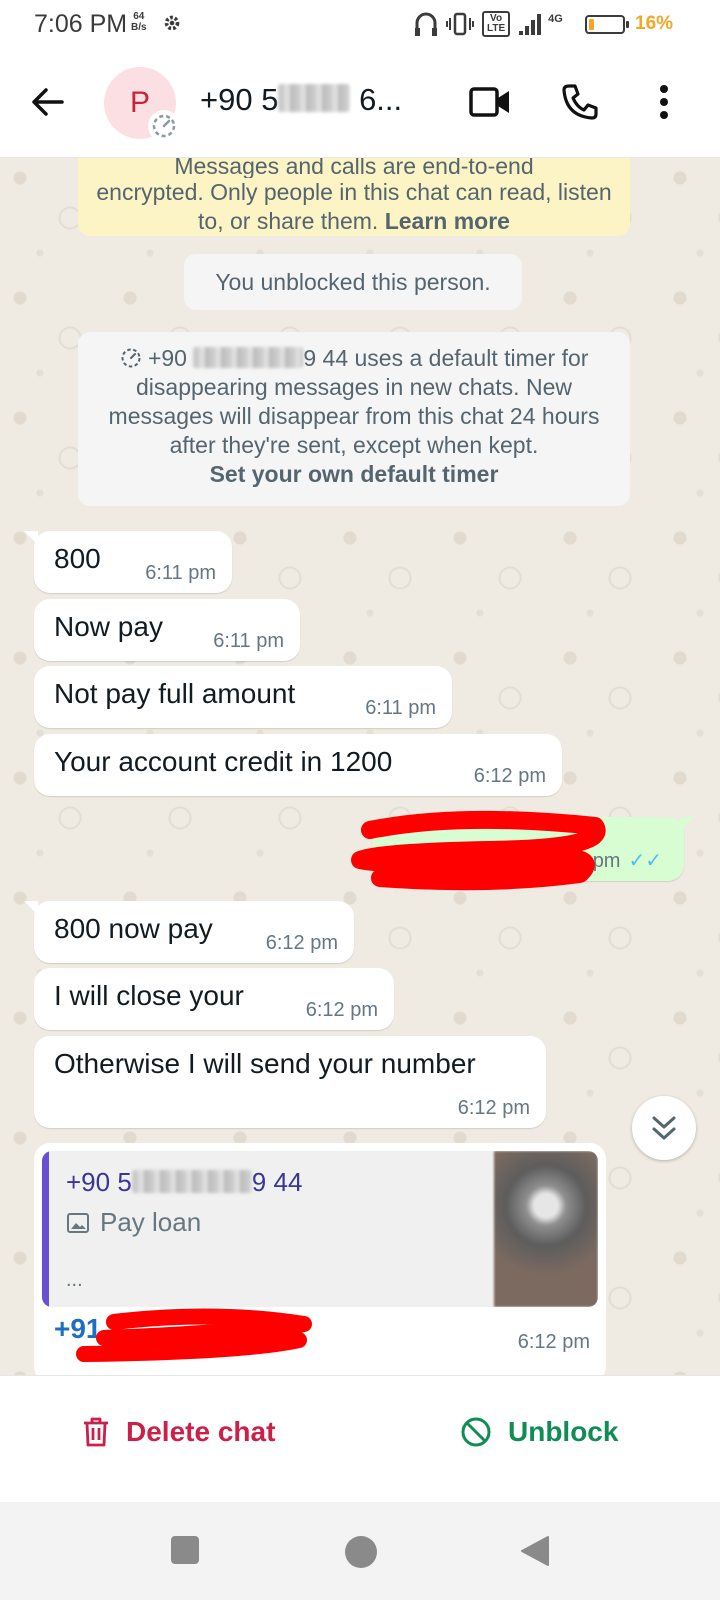 This screenshot has height=1600, width=720. Describe the element at coordinates (167, 630) in the screenshot. I see `message-bubble-incoming: Now pay 6:11 pm` at that location.